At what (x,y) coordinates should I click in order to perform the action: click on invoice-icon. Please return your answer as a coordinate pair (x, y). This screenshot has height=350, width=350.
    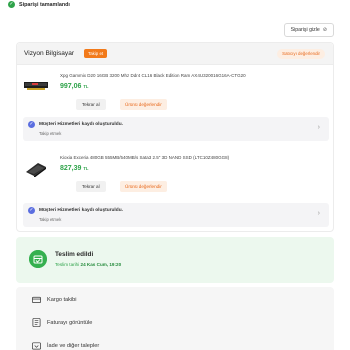
    Looking at the image, I should click on (36, 322).